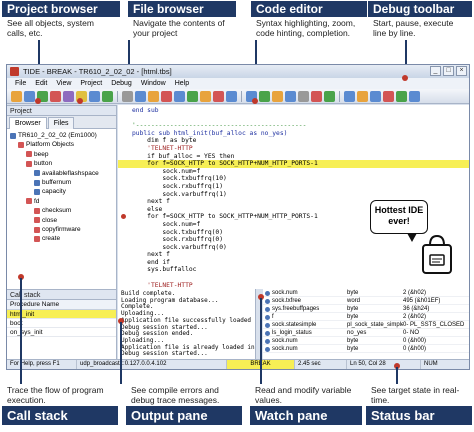 The width and height of the screenshot is (474, 432). Describe the element at coordinates (61, 163) in the screenshot. I see `tree-node: button` at that location.